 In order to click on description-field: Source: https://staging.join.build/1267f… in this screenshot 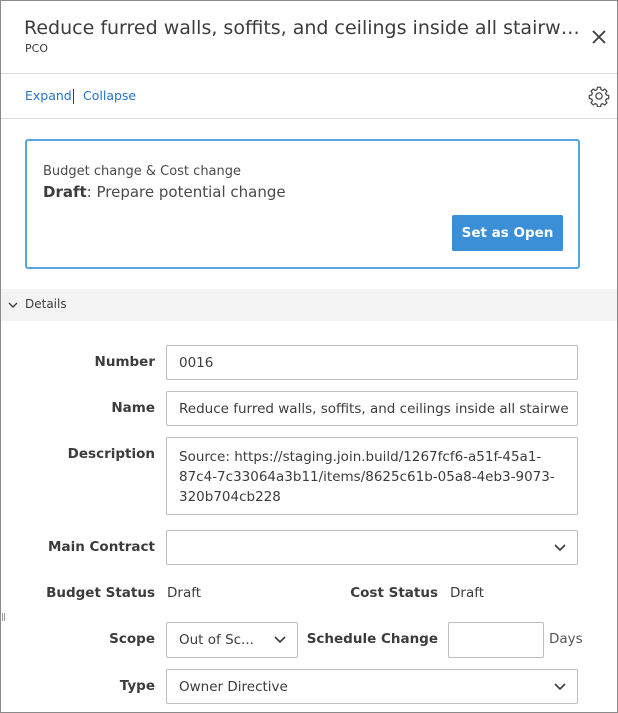, I will do `click(372, 476)`.